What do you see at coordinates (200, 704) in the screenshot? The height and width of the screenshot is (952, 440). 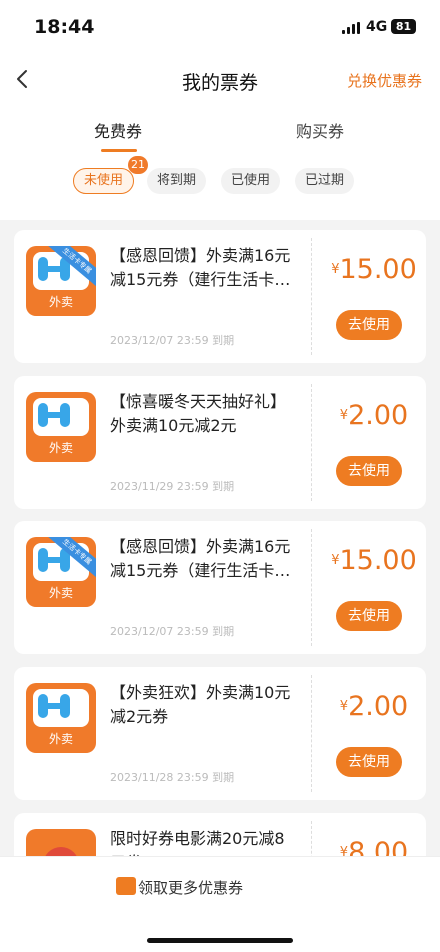 I see `coupon-title: 【外卖狂欢】外卖满10元减2元券` at bounding box center [200, 704].